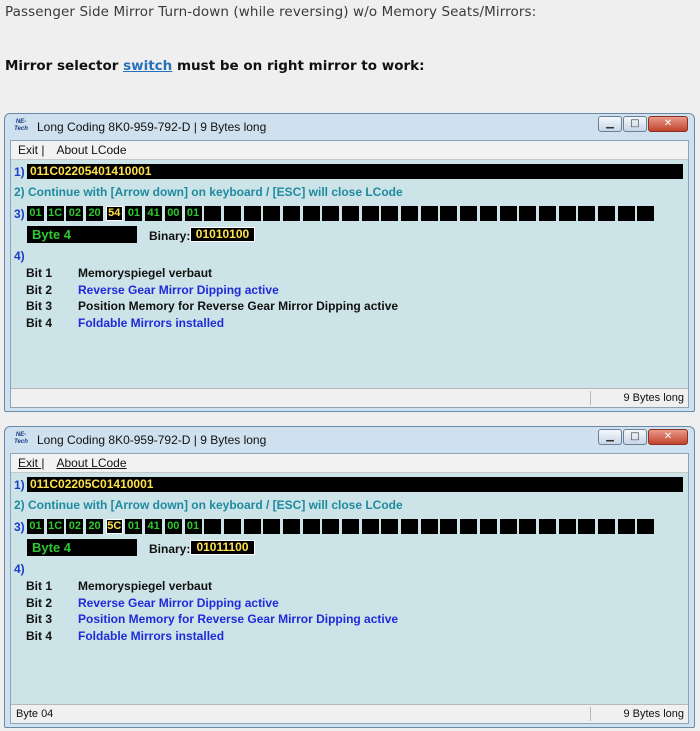 This screenshot has height=731, width=700. I want to click on byte-cells: 01 1C 02 20 54 01 41 00 01, so click(342, 213).